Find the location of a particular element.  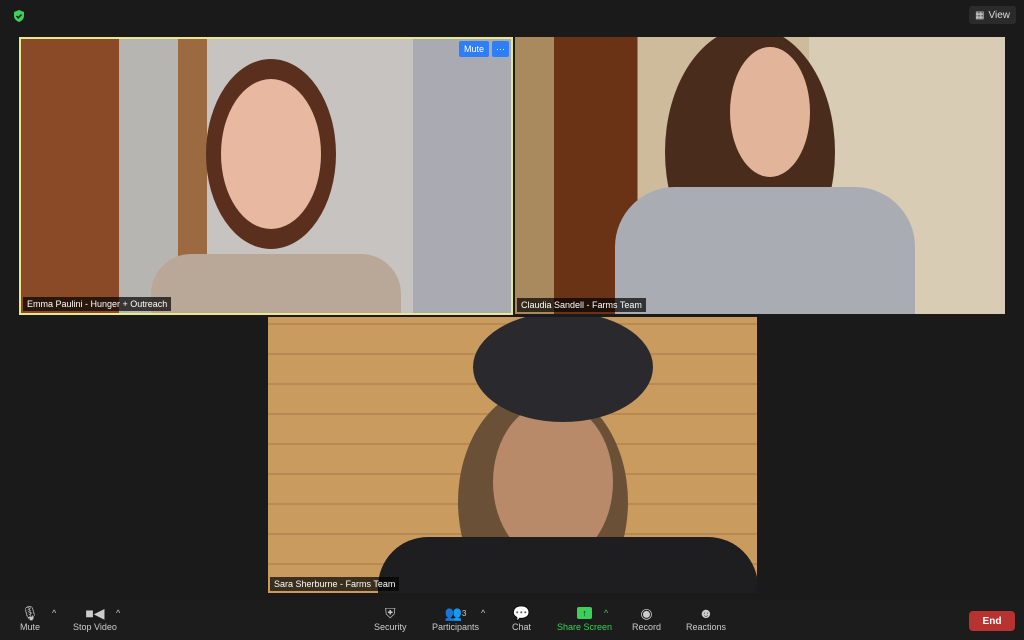

stop-video-button: ■◀ Stop Video is located at coordinates (95, 618).